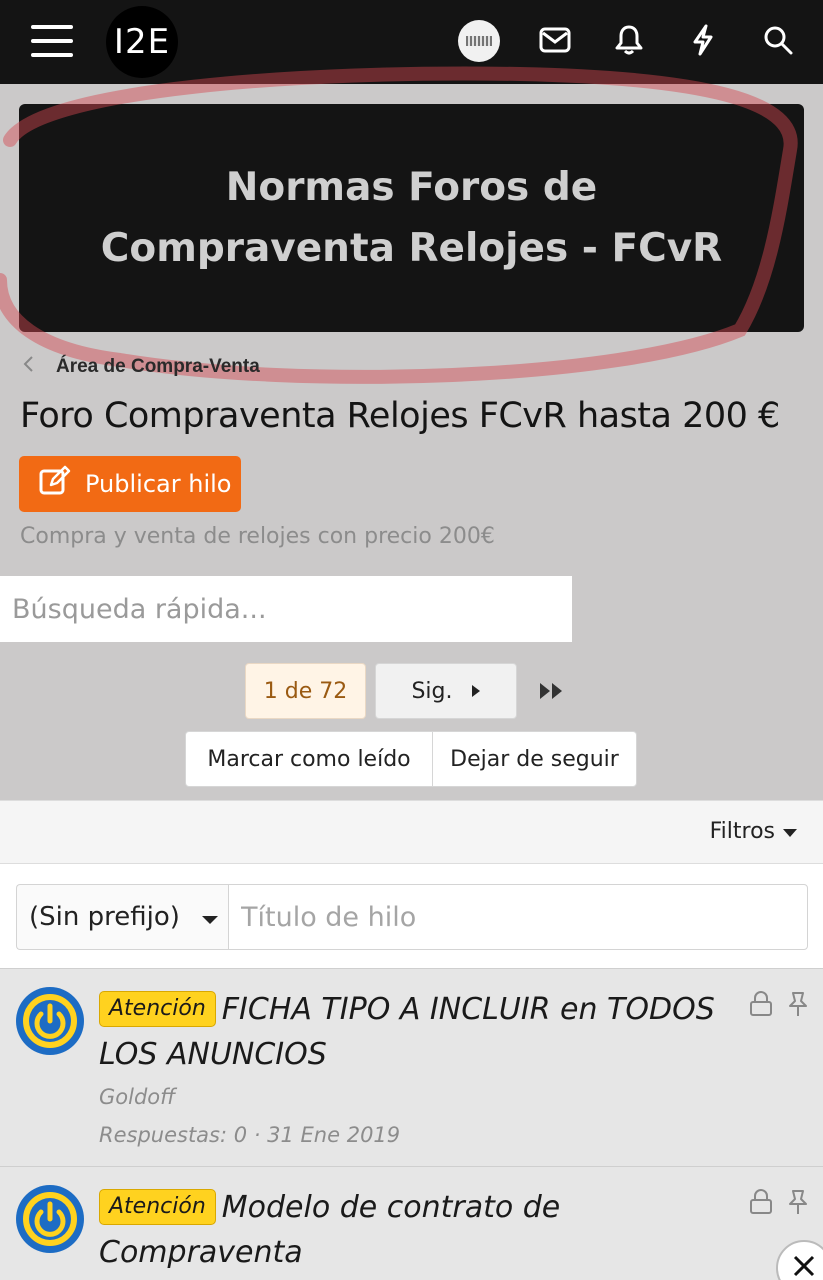 The image size is (823, 1280). What do you see at coordinates (286, 609) in the screenshot?
I see `quick-search-input` at bounding box center [286, 609].